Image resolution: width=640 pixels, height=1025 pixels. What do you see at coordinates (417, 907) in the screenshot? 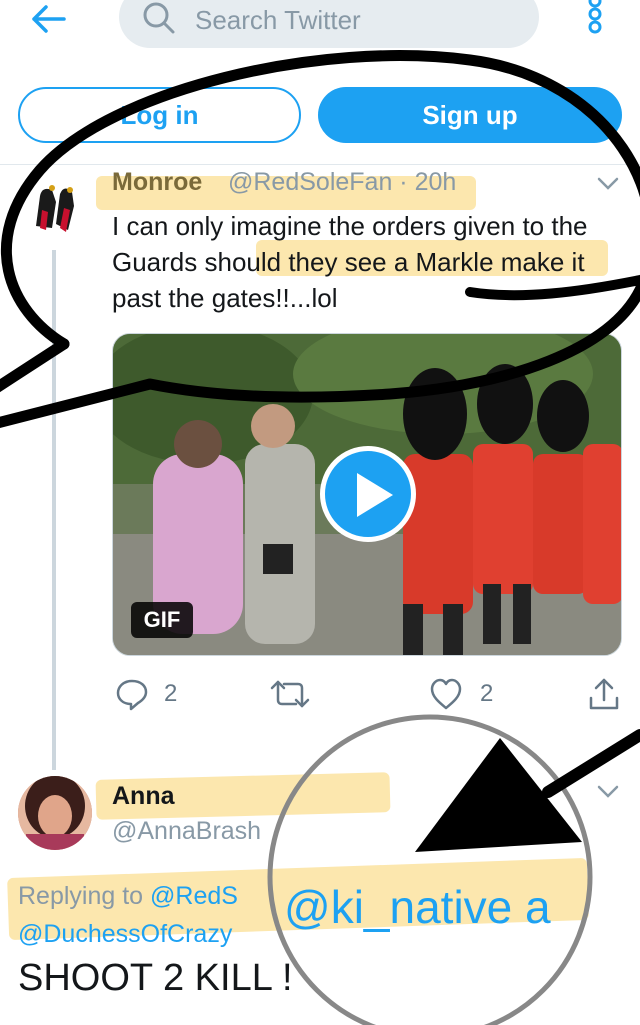
I see `magnified-mention: @ki_native a` at bounding box center [417, 907].